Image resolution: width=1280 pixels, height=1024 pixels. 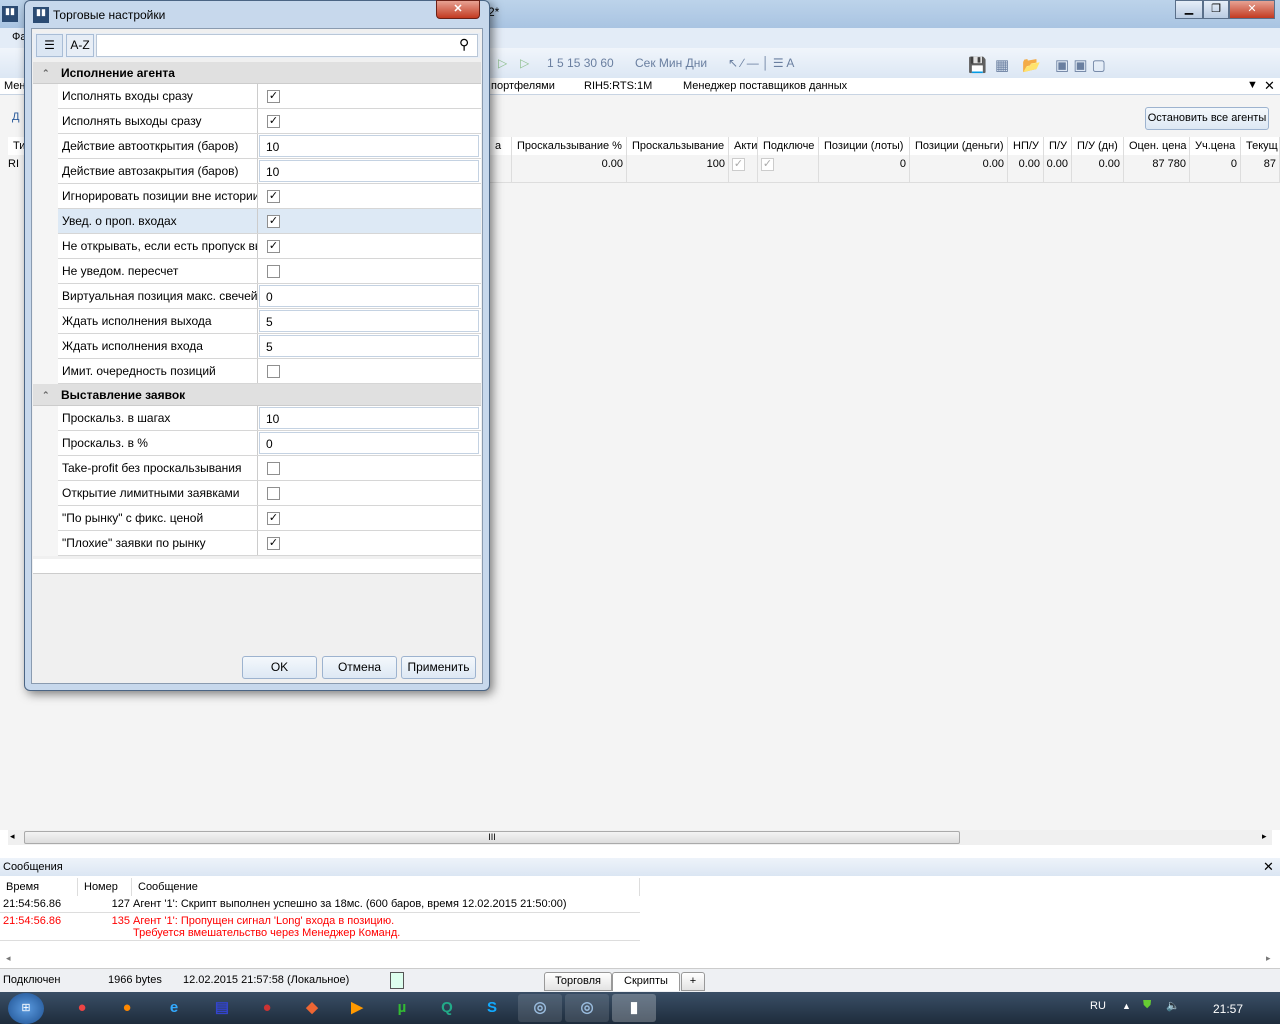 I want to click on column-header: Позиции (деньги), so click(x=959, y=146).